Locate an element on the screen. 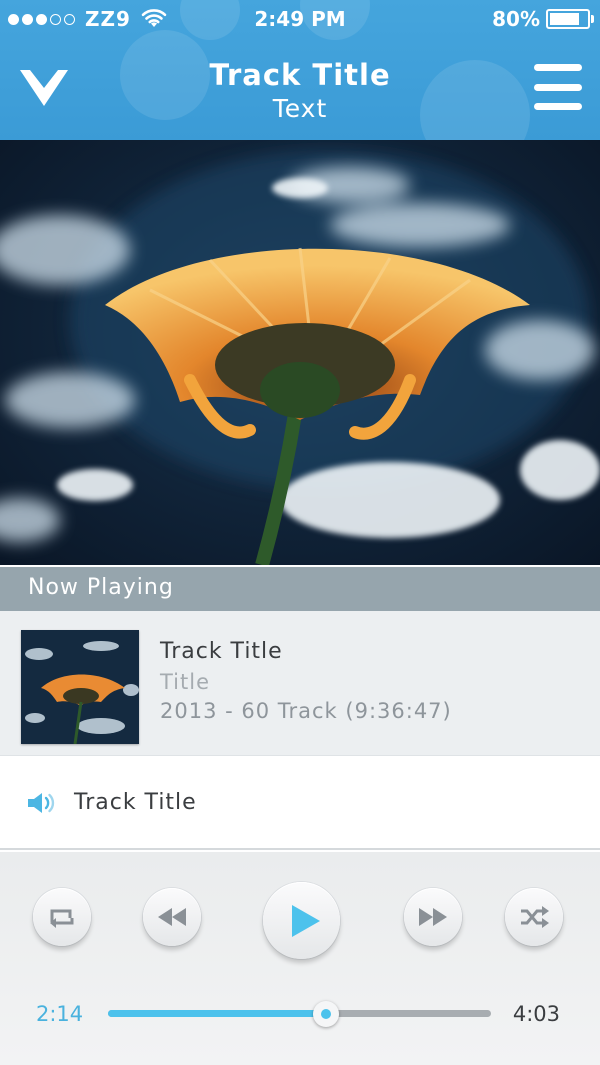 The image size is (600, 1065). fast-forward-button is located at coordinates (433, 917).